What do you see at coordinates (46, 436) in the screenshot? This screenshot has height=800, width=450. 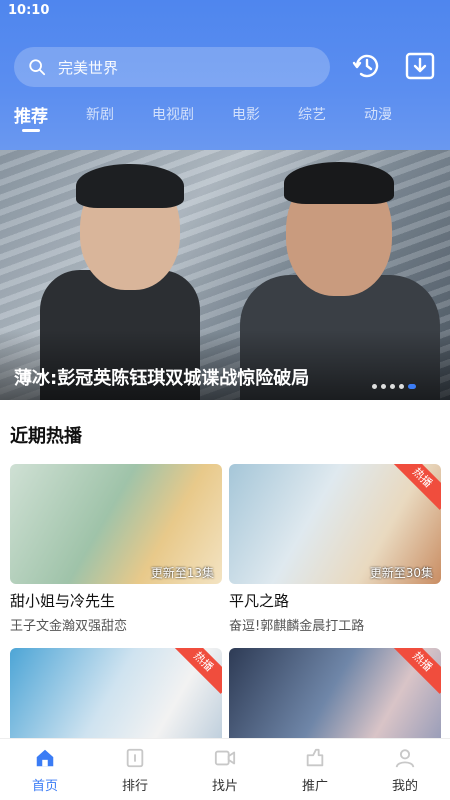 I see `section-title: 近期热播` at bounding box center [46, 436].